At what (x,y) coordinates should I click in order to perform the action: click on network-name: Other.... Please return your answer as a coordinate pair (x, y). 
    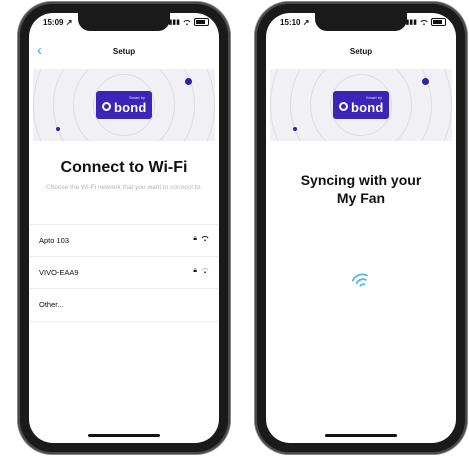
    Looking at the image, I should click on (51, 304).